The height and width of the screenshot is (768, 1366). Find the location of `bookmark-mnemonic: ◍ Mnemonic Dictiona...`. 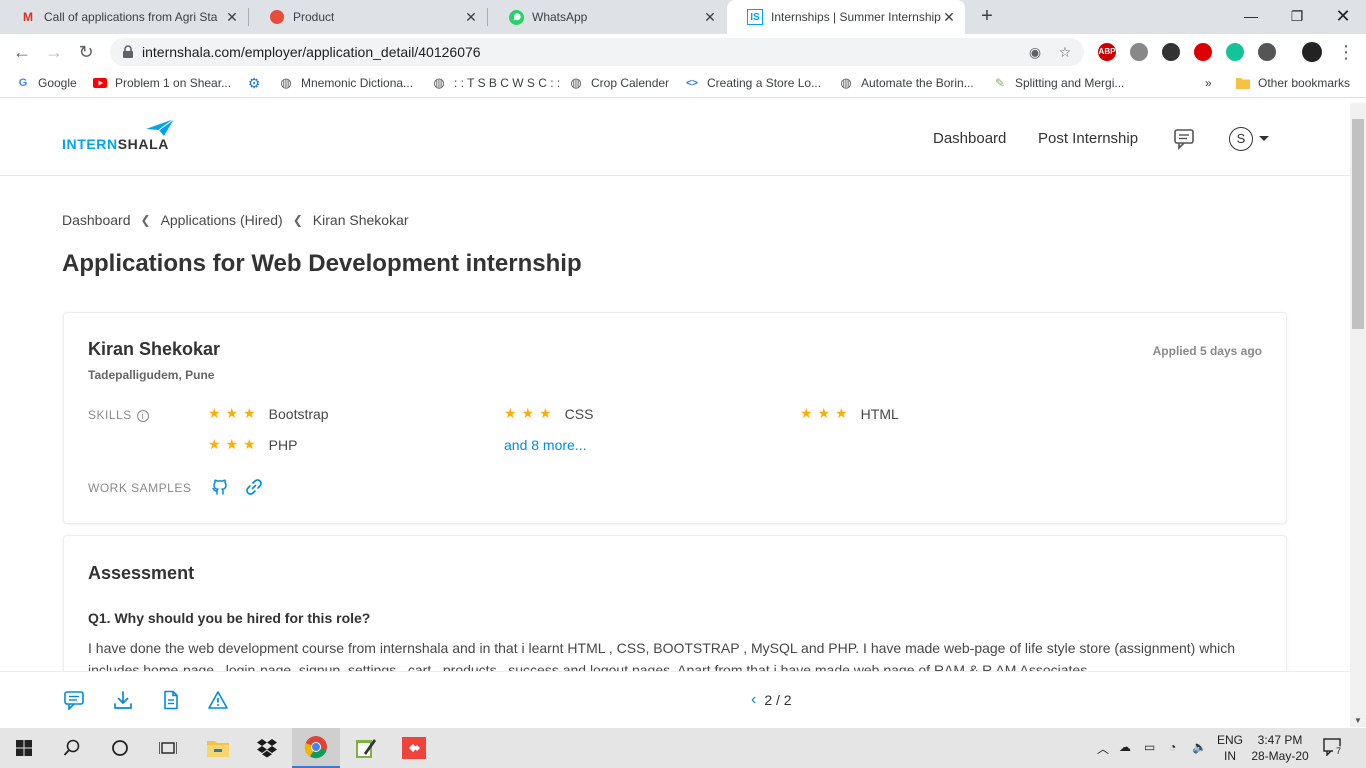

bookmark-mnemonic: ◍ Mnemonic Dictiona... is located at coordinates (346, 82).